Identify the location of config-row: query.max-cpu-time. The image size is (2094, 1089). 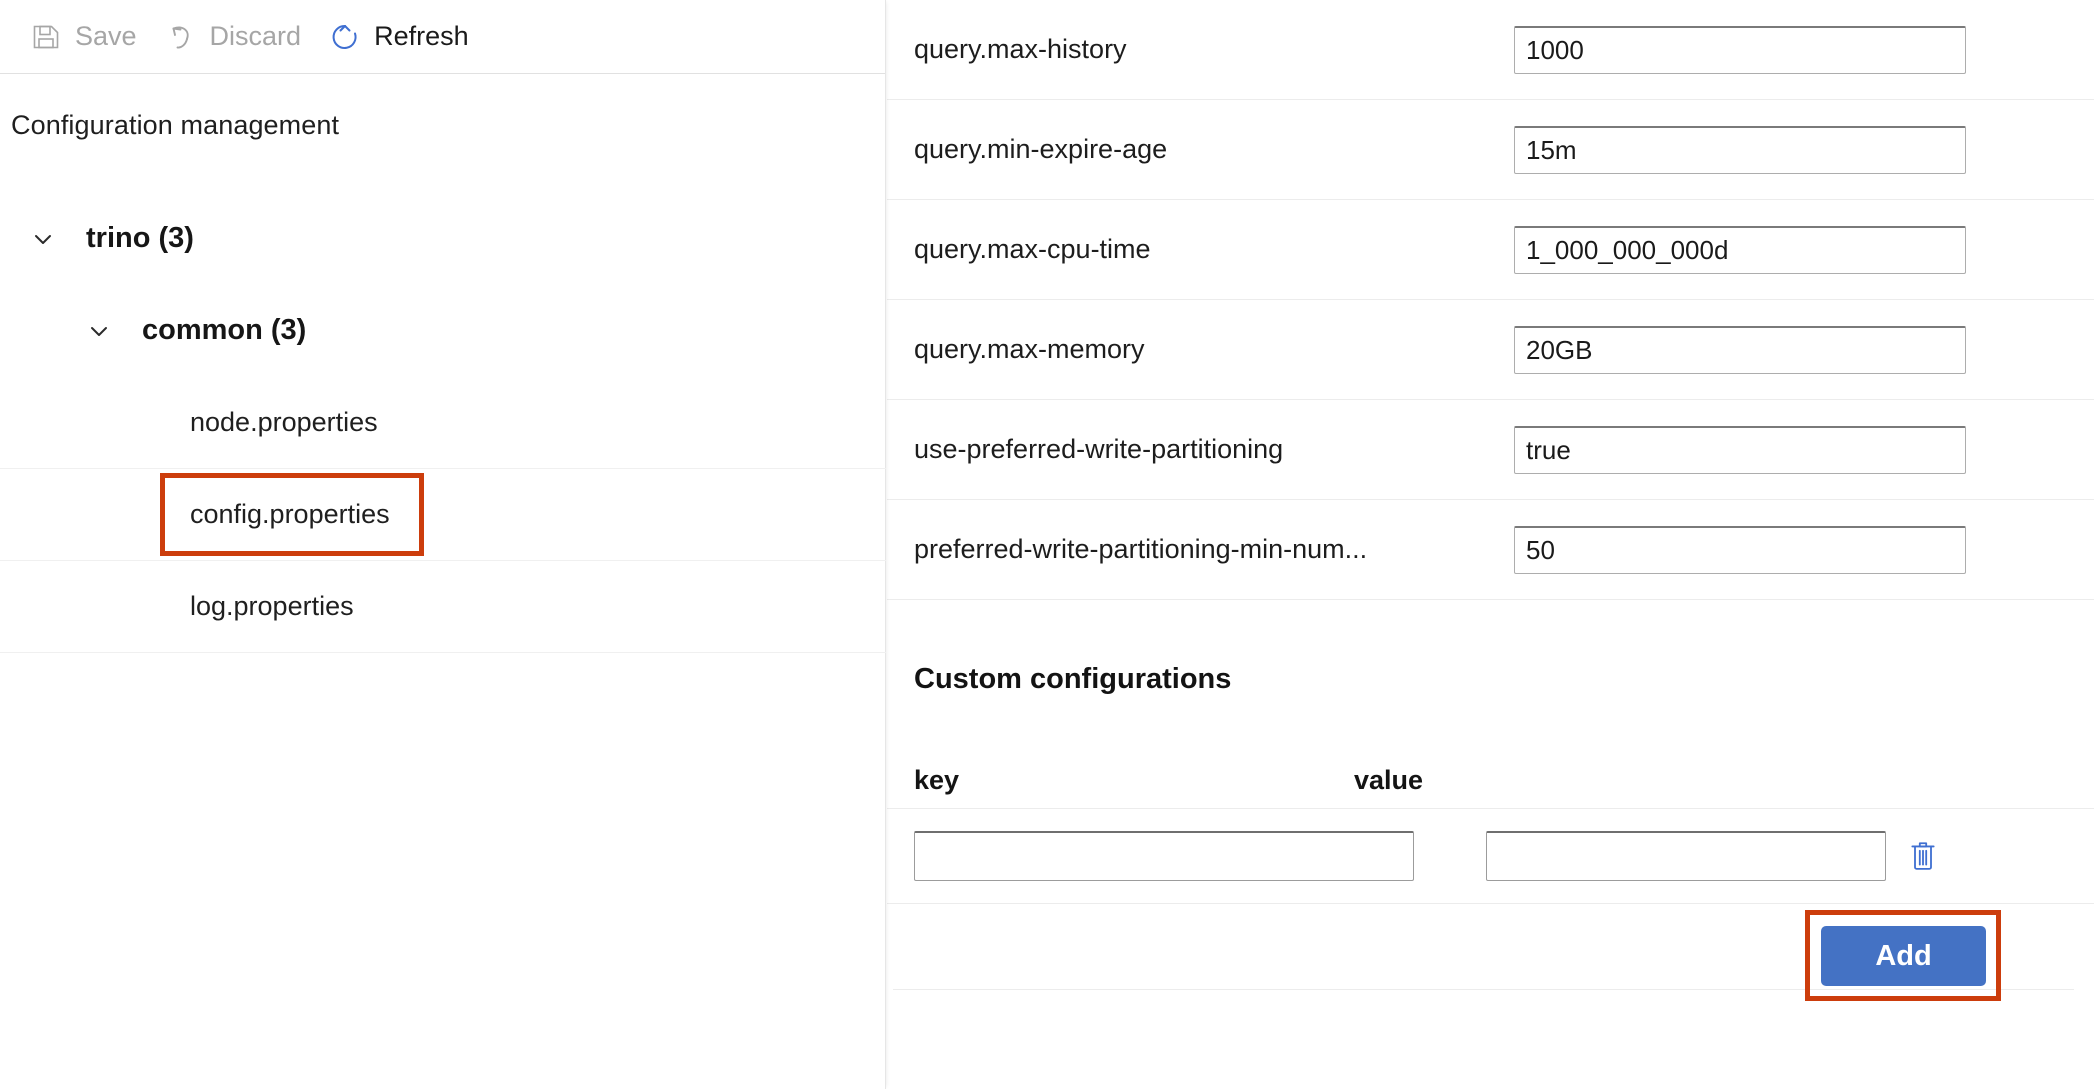
(1490, 250).